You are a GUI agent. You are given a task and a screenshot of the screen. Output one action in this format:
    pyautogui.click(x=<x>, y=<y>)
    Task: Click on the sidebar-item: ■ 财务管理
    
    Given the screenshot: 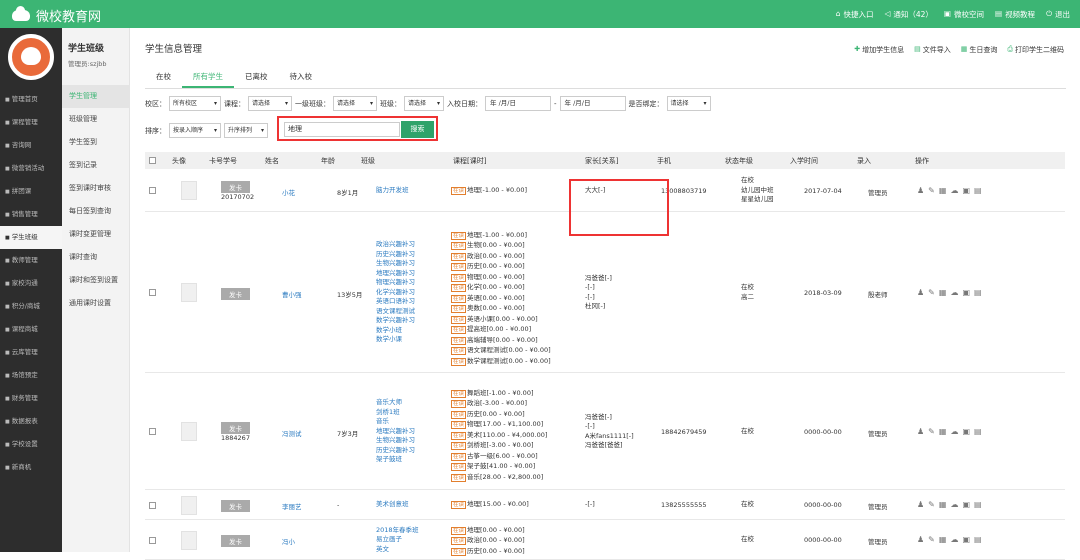 What is the action you would take?
    pyautogui.click(x=31, y=398)
    